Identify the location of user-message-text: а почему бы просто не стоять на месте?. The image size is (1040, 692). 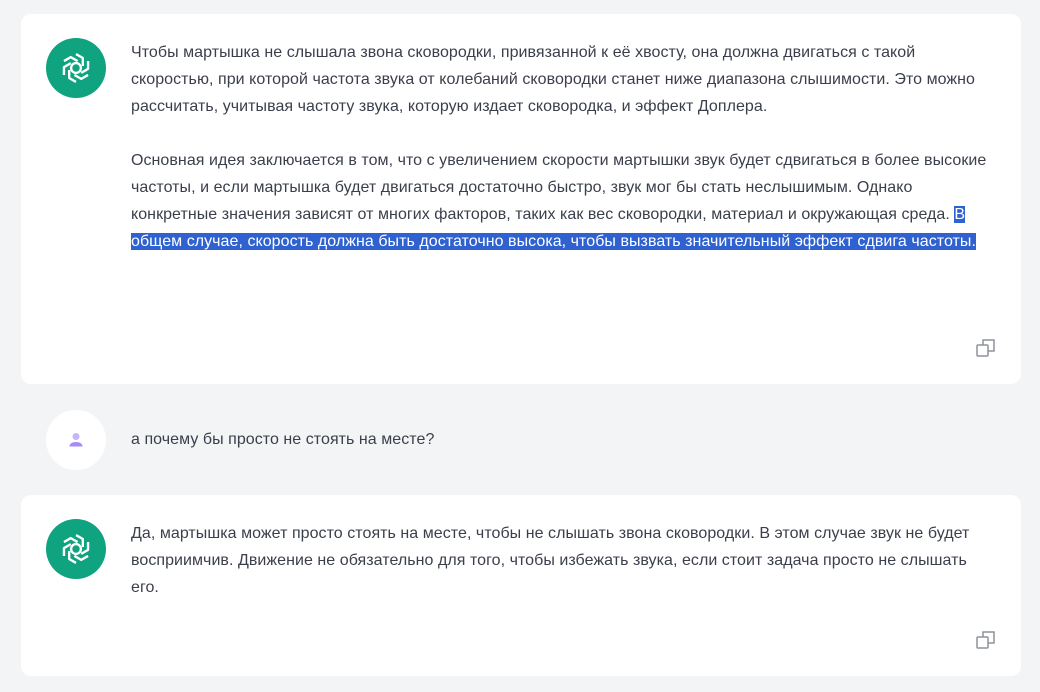
(283, 439).